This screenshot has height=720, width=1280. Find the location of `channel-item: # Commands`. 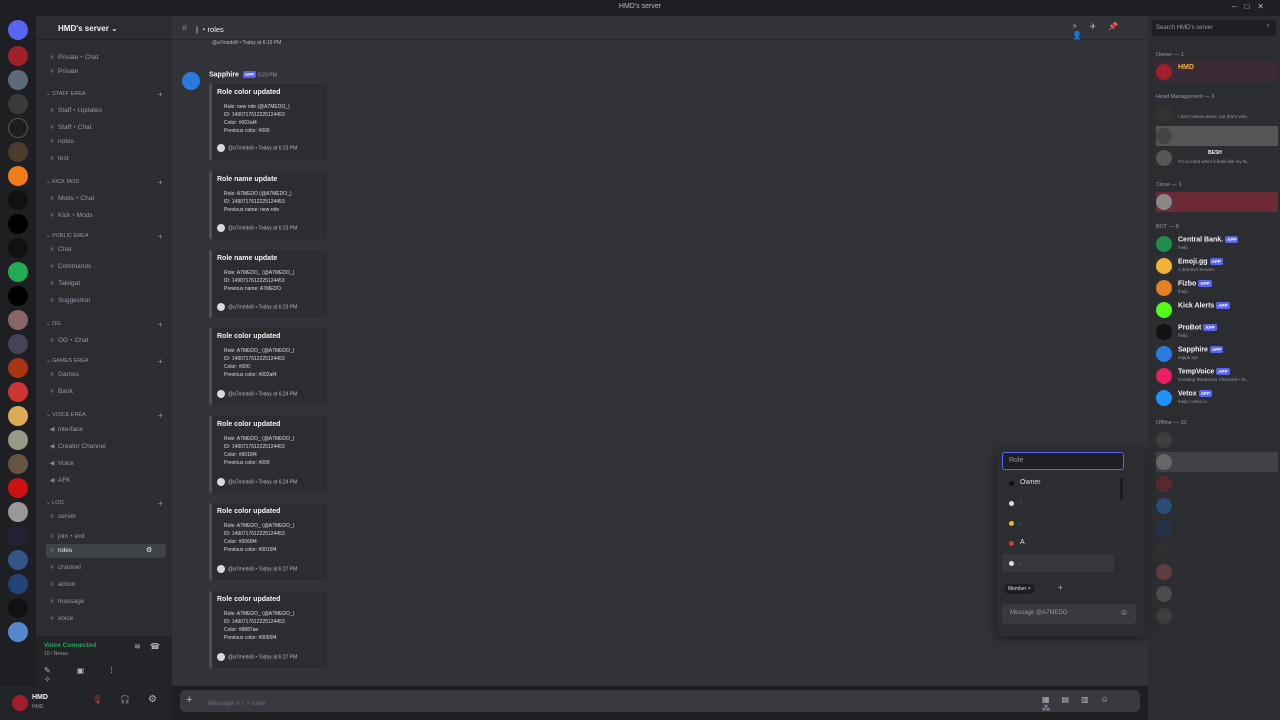

channel-item: # Commands is located at coordinates (106, 267).